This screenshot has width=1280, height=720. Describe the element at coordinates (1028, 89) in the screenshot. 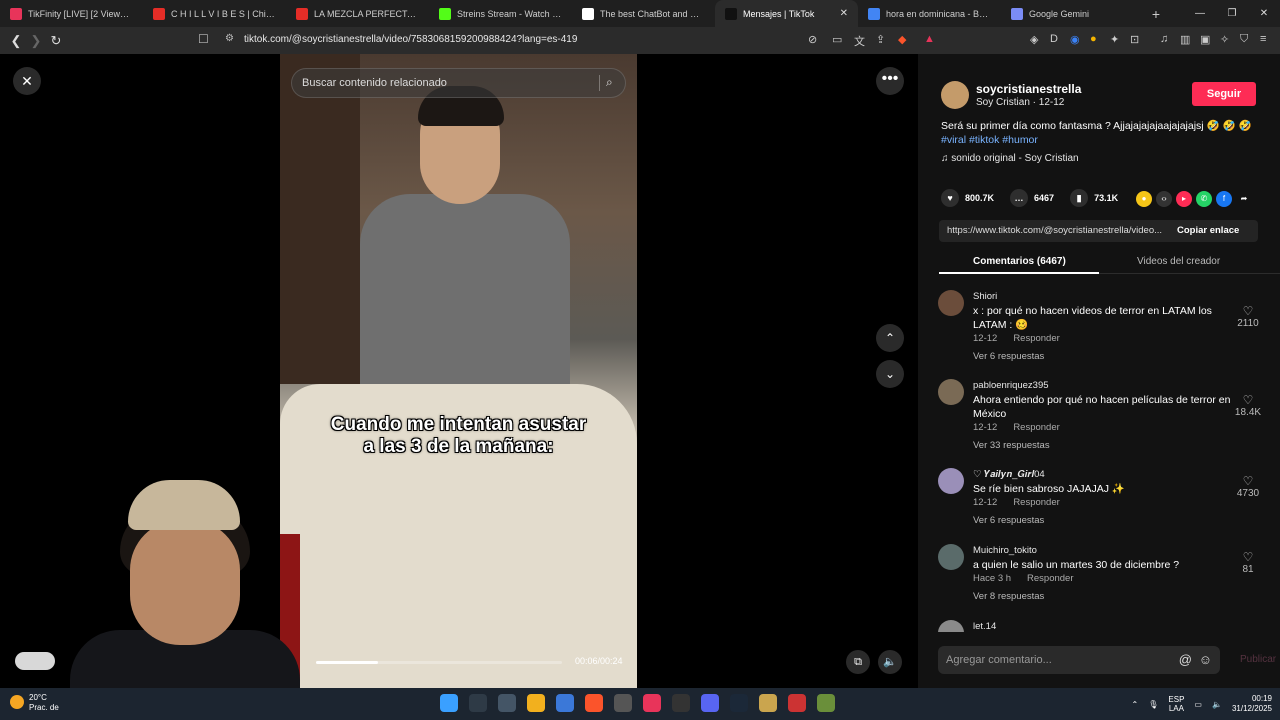

I see `creator-username: soycristianestrella` at that location.